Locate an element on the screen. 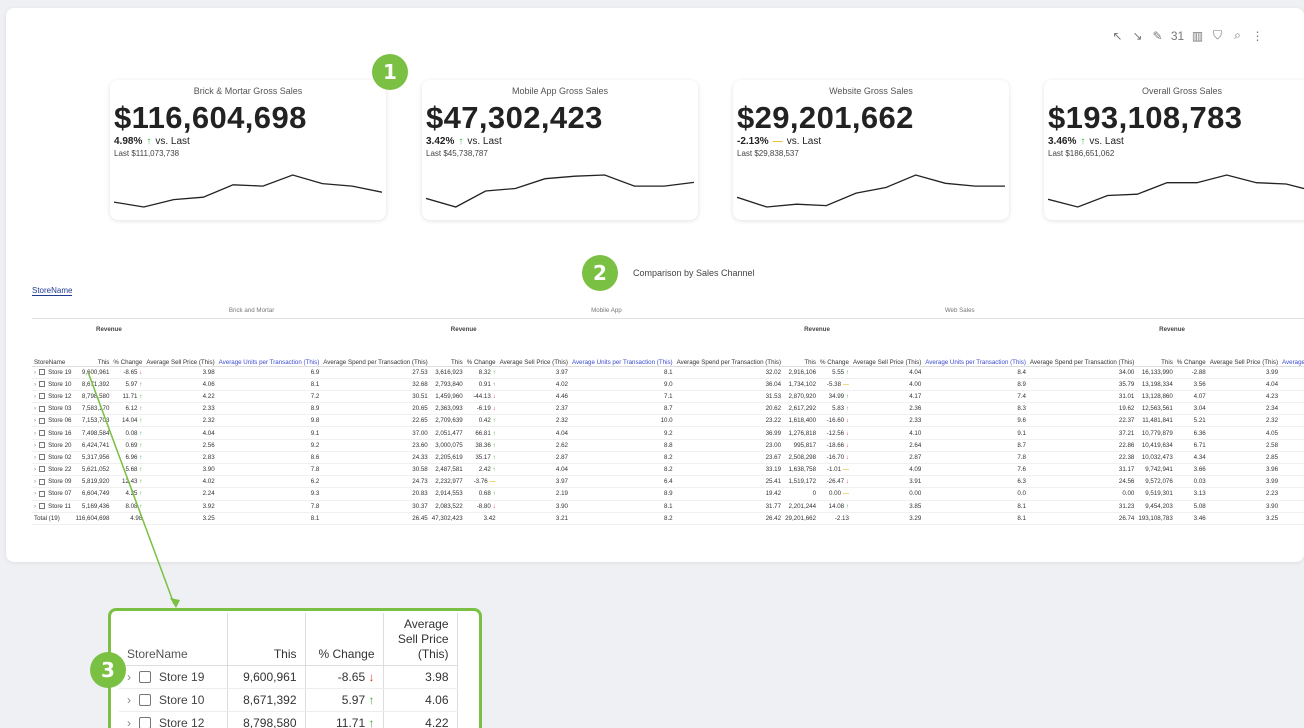 This screenshot has width=1304, height=728. zoom-row: › Store 12 8,798,580 11.71 ↑ 4.22 is located at coordinates (288, 719).